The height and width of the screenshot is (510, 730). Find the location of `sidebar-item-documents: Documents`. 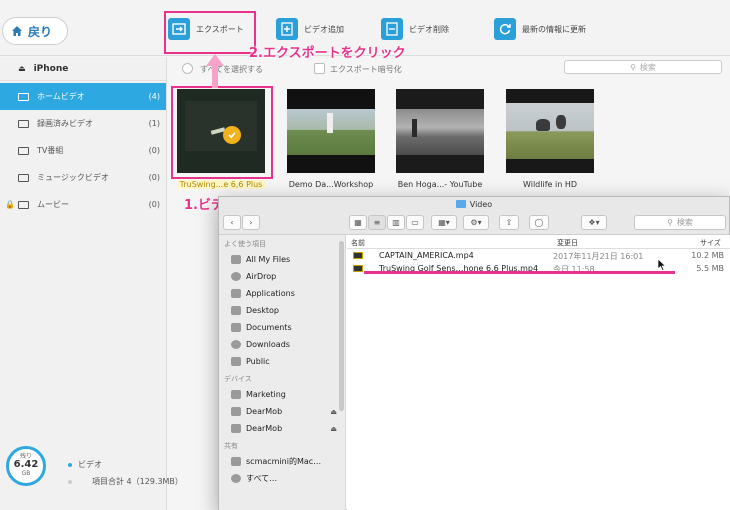

sidebar-item-documents: Documents is located at coordinates (282, 327).